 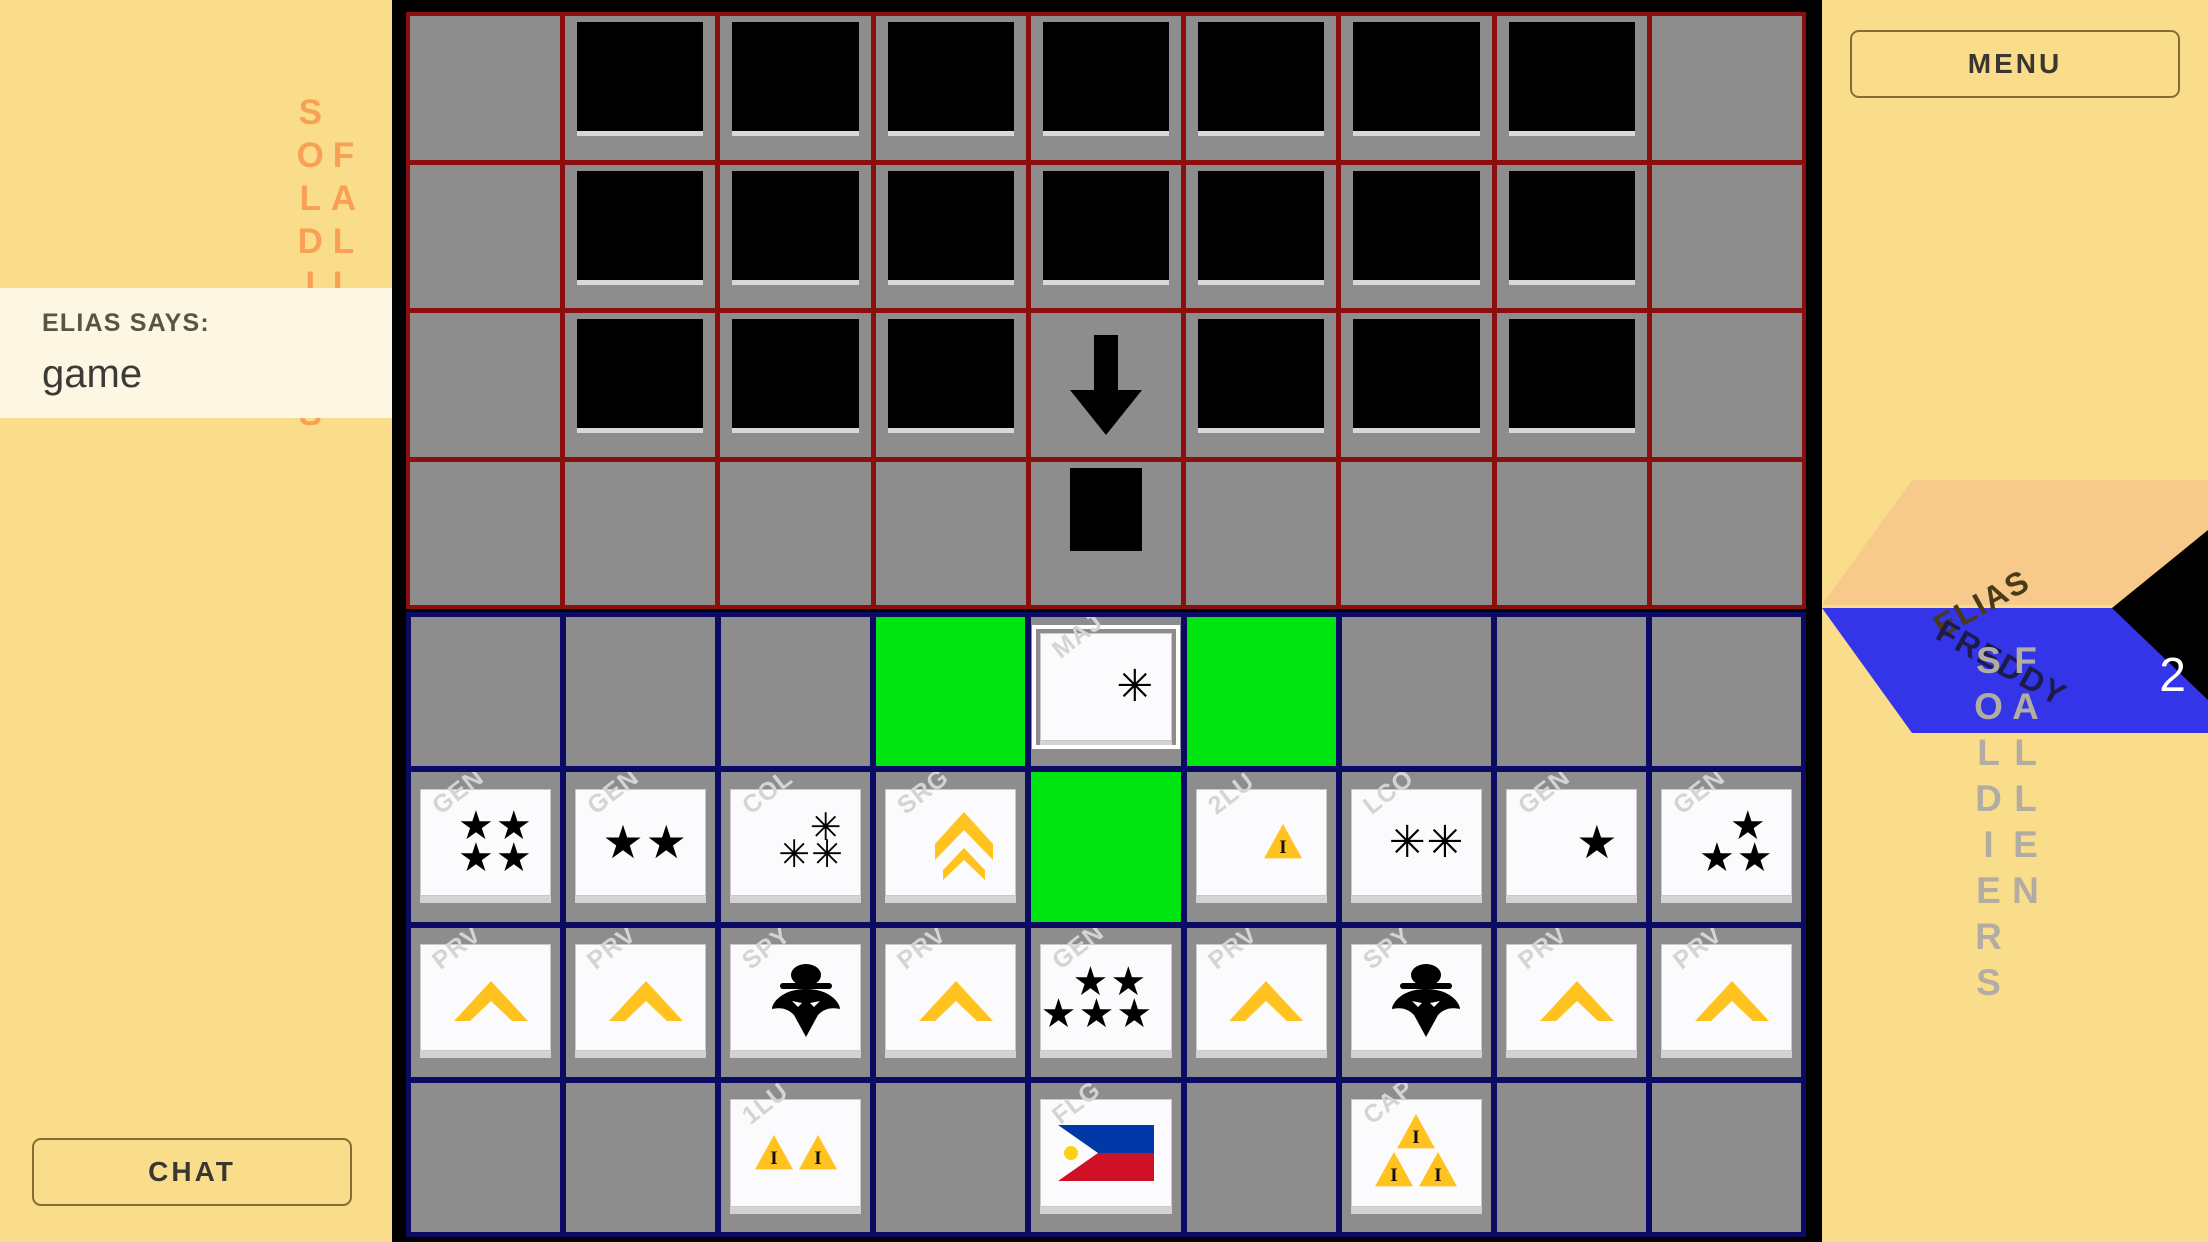 What do you see at coordinates (796, 834) in the screenshot?
I see `player-piece: COL ✳ ✳✳` at bounding box center [796, 834].